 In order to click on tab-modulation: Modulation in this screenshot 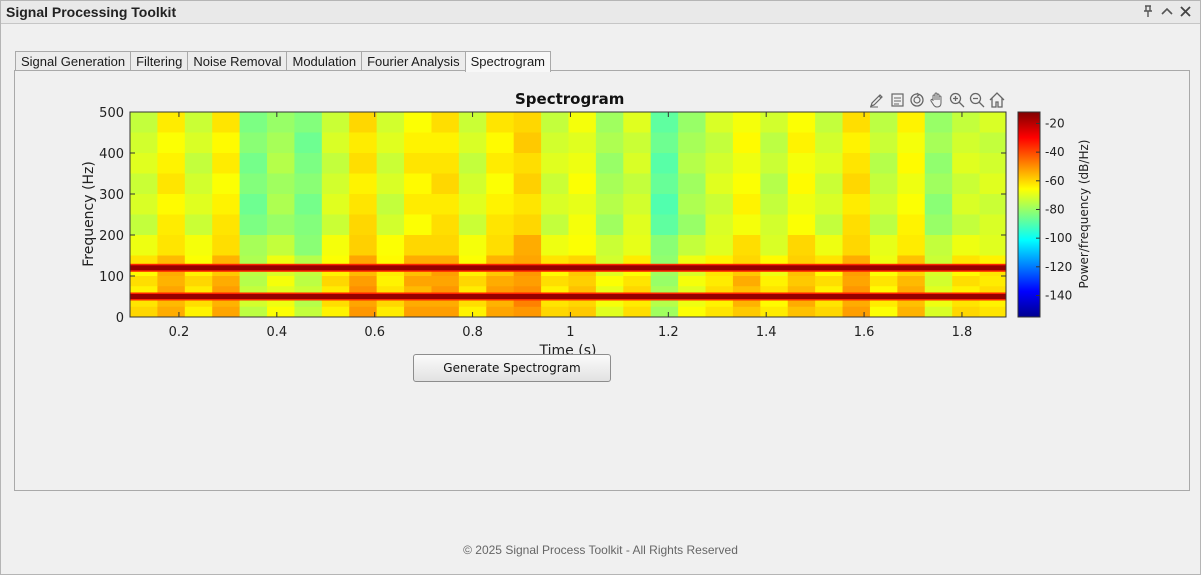, I will do `click(324, 61)`.